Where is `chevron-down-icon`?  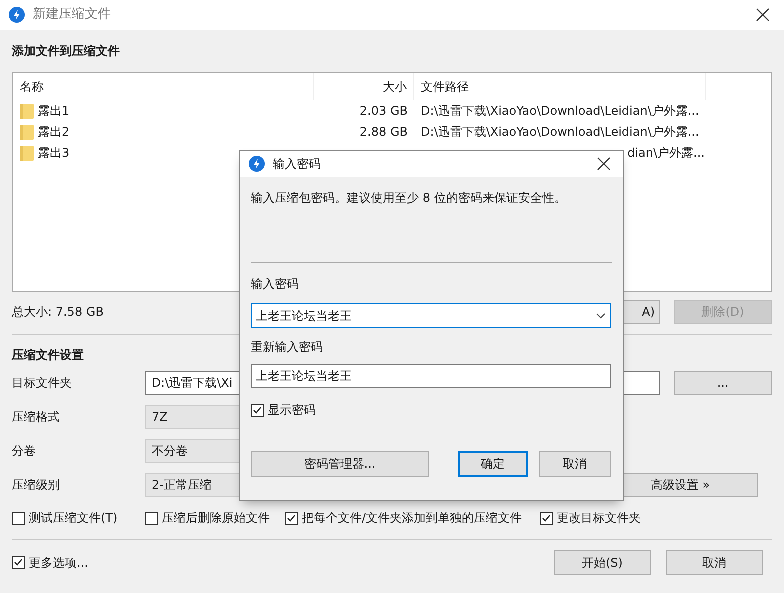 chevron-down-icon is located at coordinates (601, 315).